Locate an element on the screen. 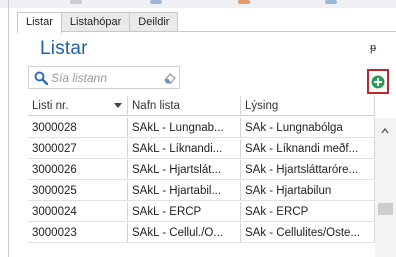 The height and width of the screenshot is (257, 396). cell-description: SAk - Lungnabólga is located at coordinates (308, 128).